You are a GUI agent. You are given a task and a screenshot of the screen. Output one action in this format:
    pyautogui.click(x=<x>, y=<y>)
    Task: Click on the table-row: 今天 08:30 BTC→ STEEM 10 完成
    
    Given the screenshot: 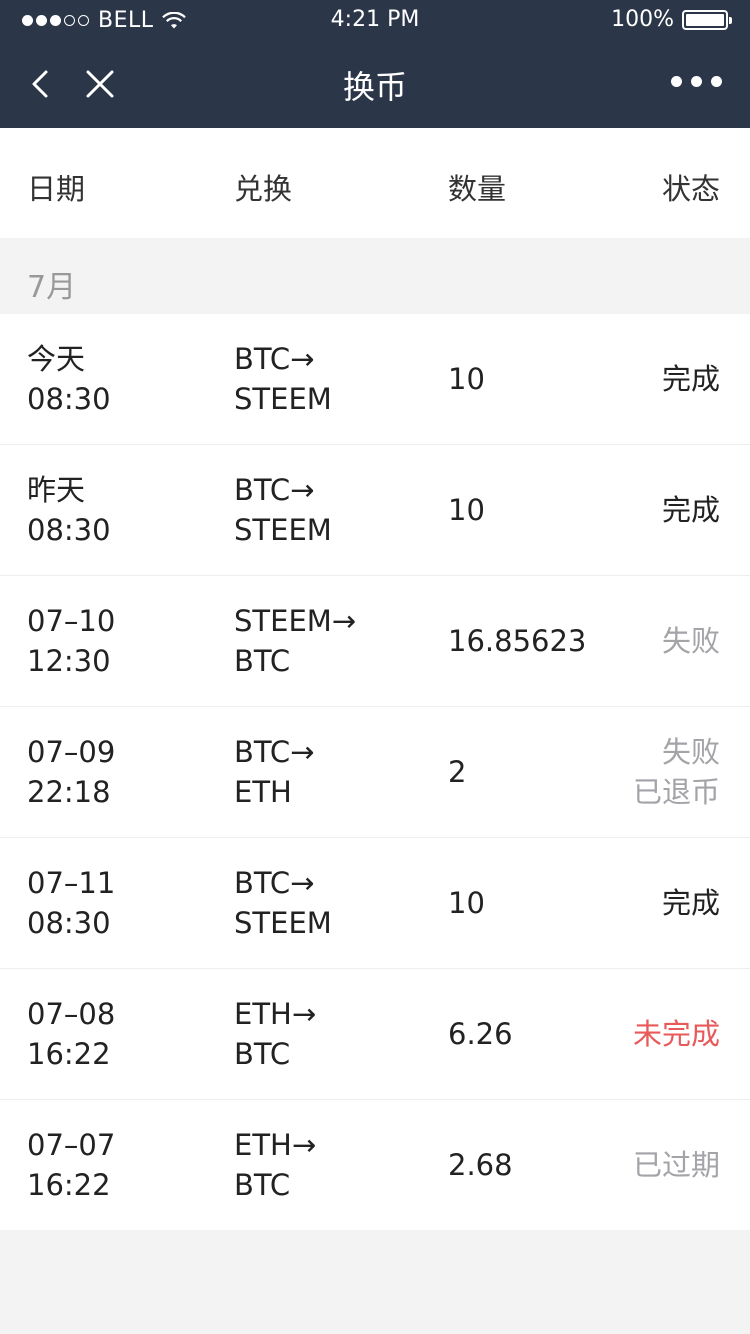 What is the action you would take?
    pyautogui.click(x=375, y=379)
    